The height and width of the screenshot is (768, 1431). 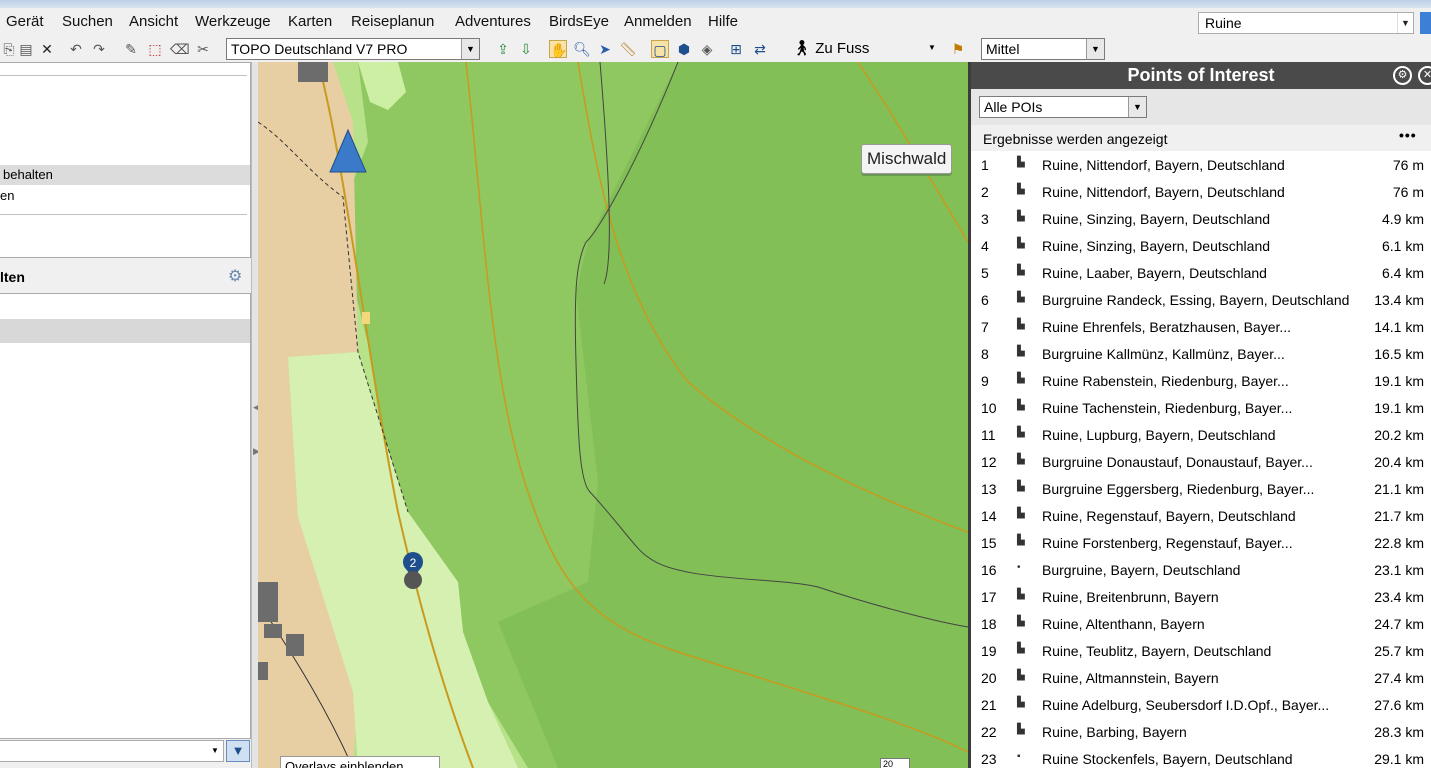 What do you see at coordinates (180, 49) in the screenshot?
I see `eraser-icon: ⌫` at bounding box center [180, 49].